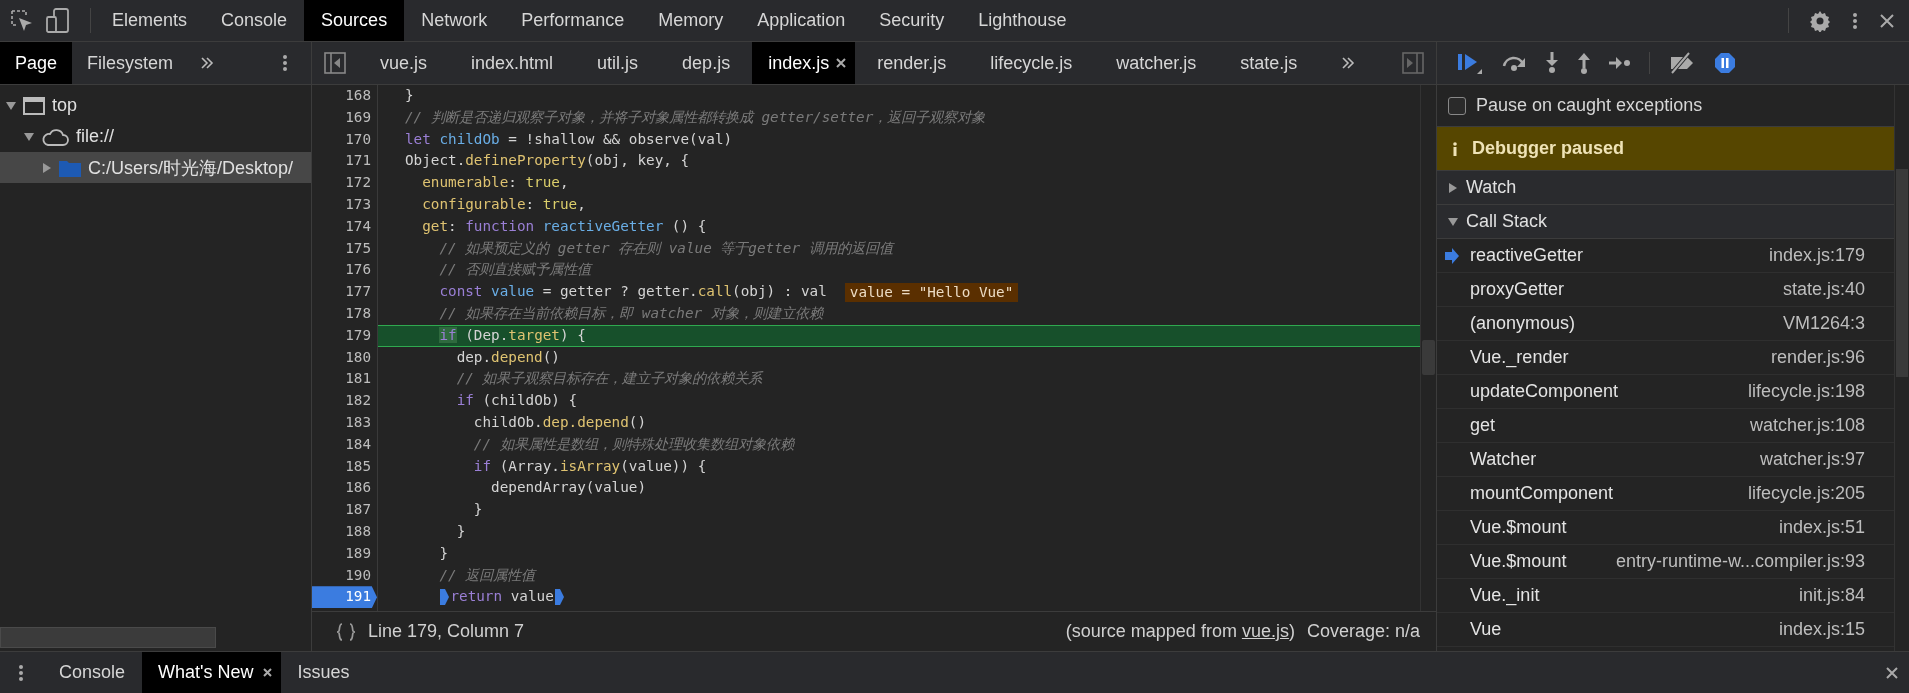  What do you see at coordinates (1505, 595) in the screenshot?
I see `call-frame-name: Vue._init` at bounding box center [1505, 595].